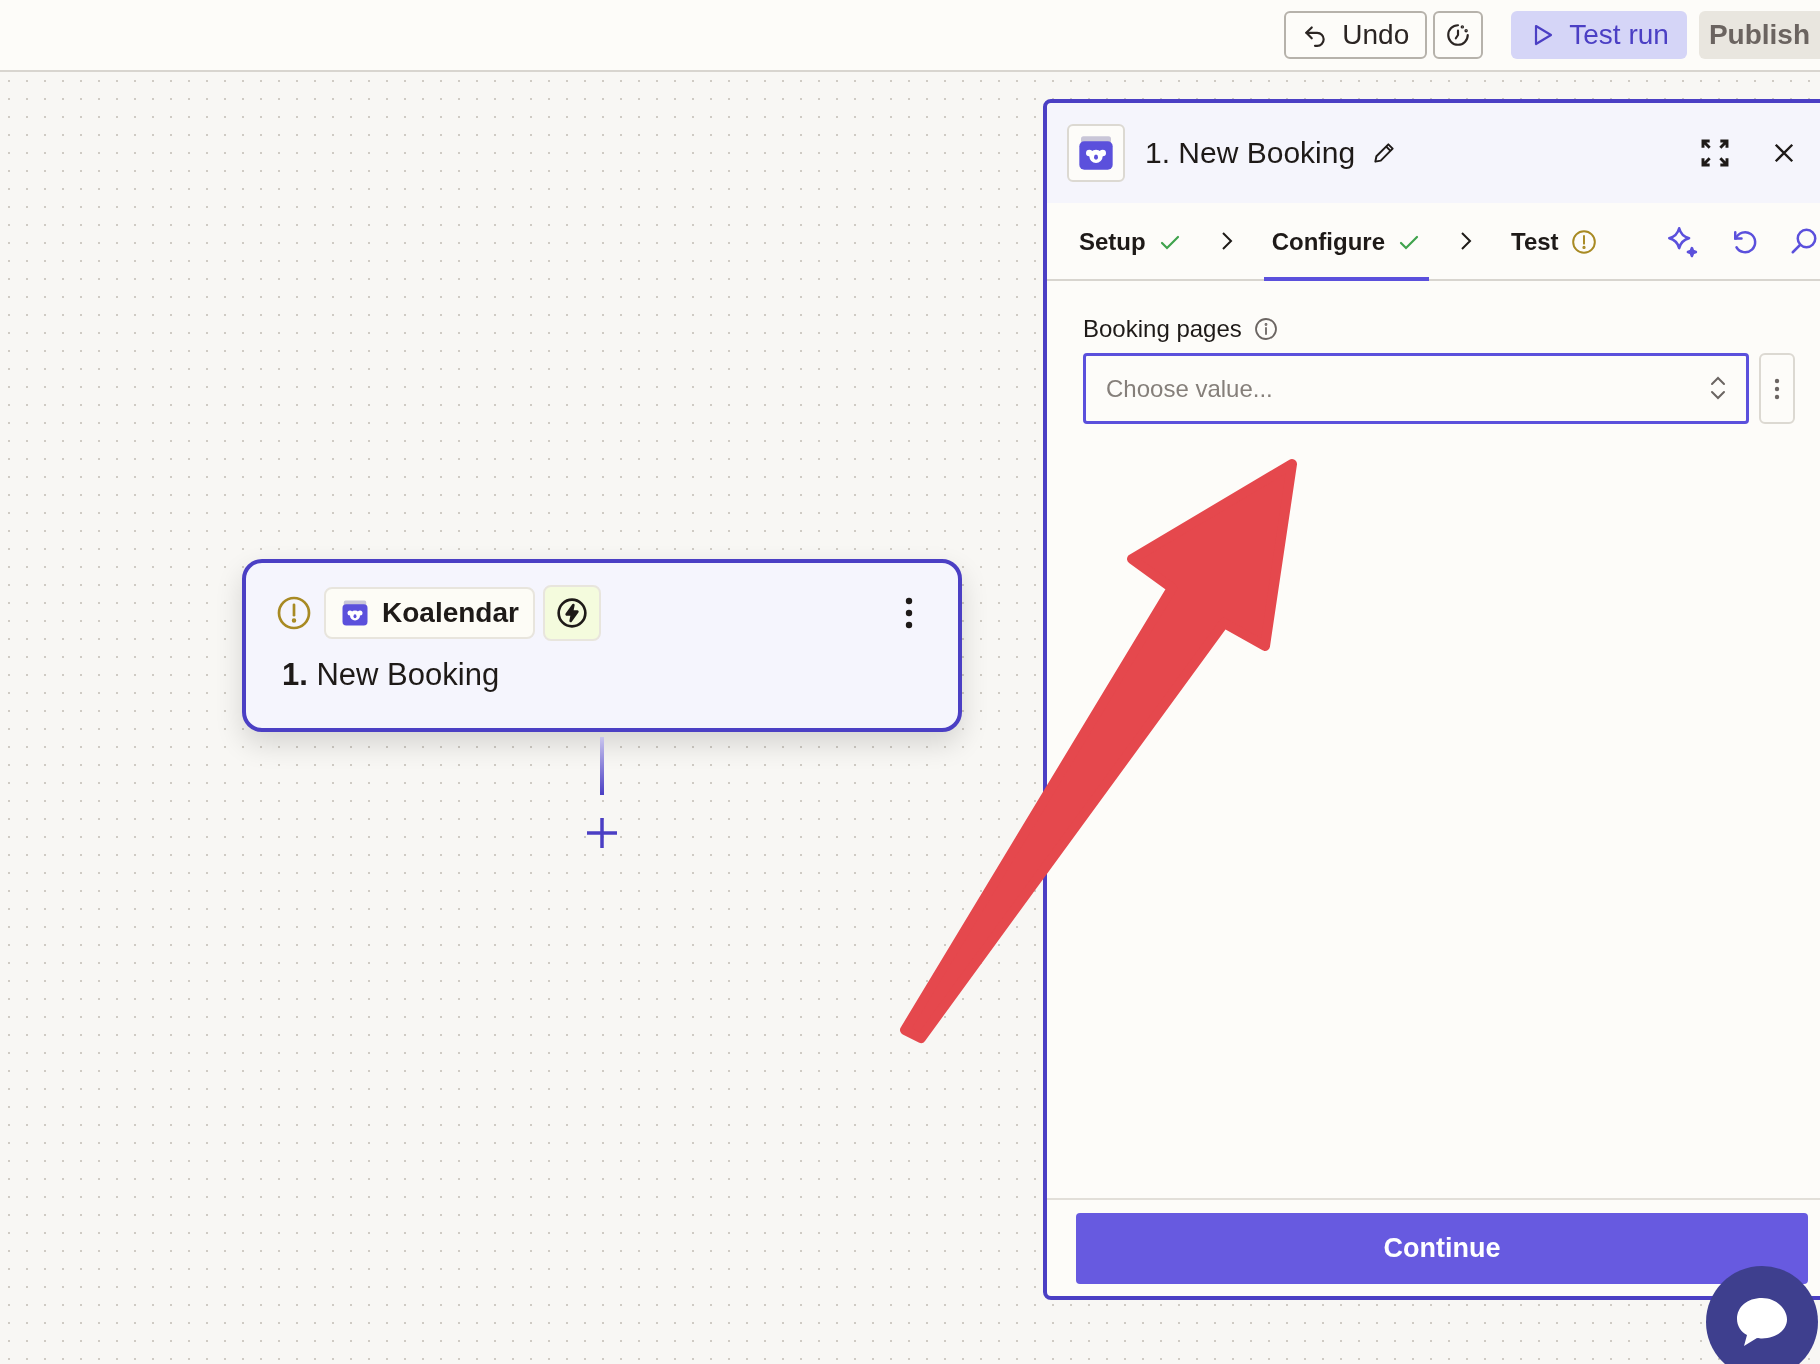 The height and width of the screenshot is (1364, 1820). What do you see at coordinates (1162, 329) in the screenshot?
I see `field-label: Booking pages` at bounding box center [1162, 329].